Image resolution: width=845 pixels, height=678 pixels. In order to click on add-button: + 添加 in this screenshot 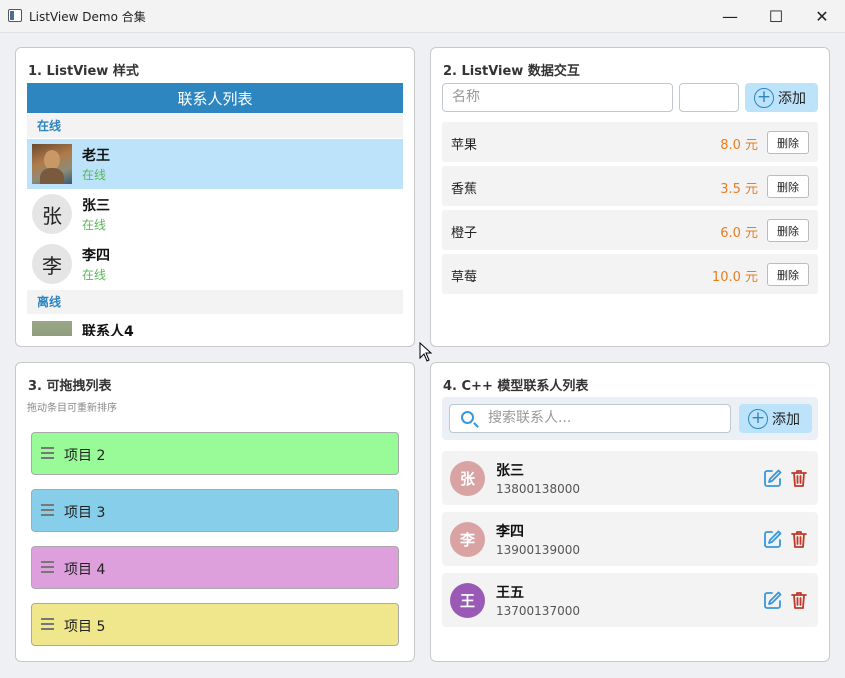, I will do `click(781, 97)`.